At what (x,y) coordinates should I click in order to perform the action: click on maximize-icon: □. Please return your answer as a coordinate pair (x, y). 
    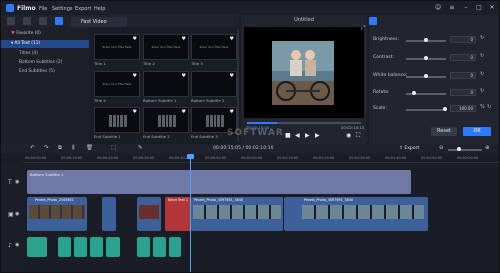
    Looking at the image, I should click on (479, 7).